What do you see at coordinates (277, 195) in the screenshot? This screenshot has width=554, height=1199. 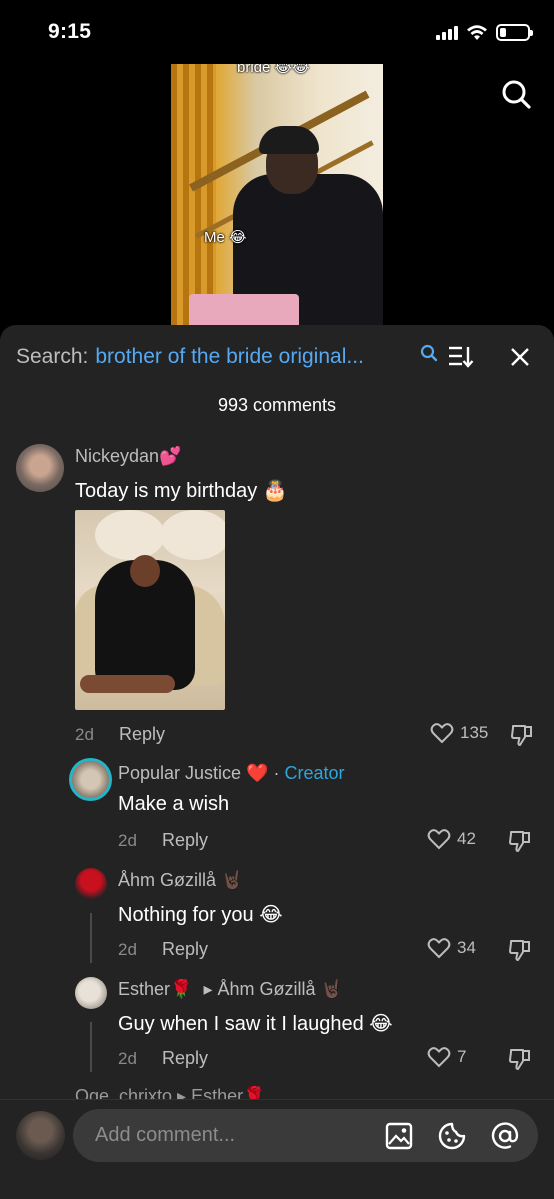 I see `video-preview: bride 😂😂 Me 😂` at bounding box center [277, 195].